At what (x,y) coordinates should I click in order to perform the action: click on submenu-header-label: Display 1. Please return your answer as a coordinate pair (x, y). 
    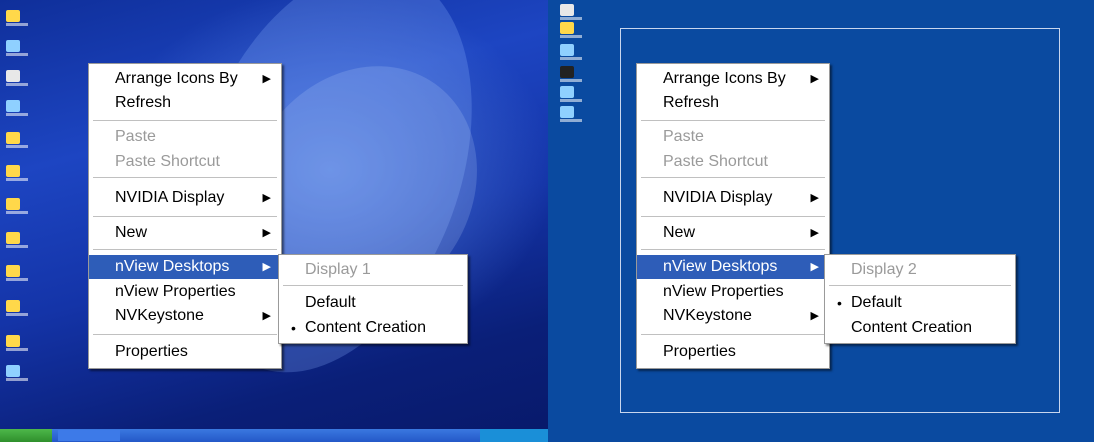
    Looking at the image, I should click on (338, 269).